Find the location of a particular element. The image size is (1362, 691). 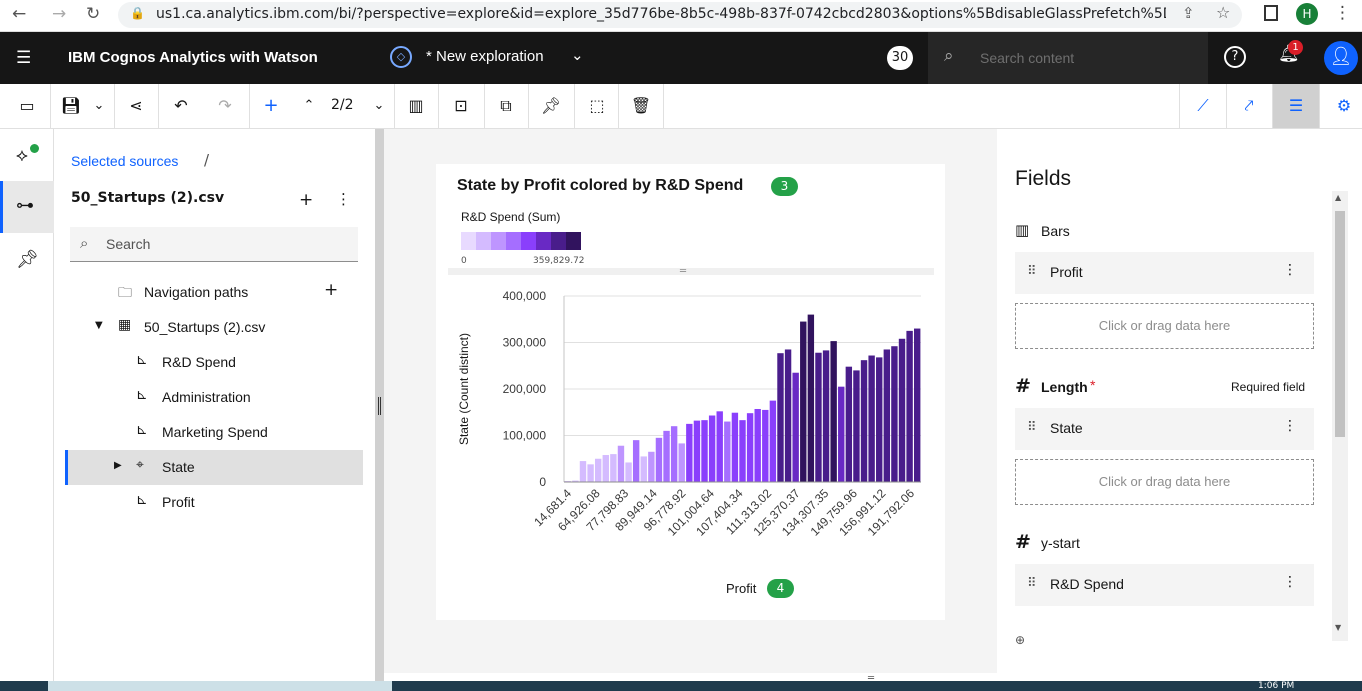

add-navigation-path-icon: + is located at coordinates (331, 290).